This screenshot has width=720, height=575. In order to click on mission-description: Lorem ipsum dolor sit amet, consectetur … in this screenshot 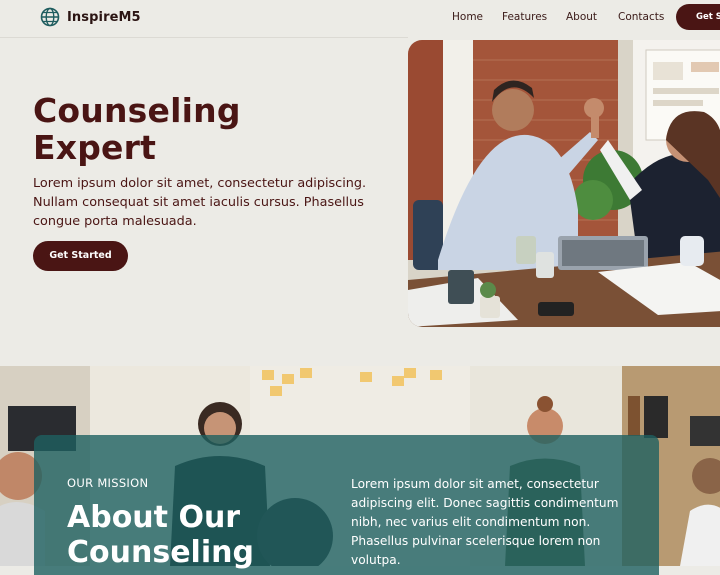, I will do `click(485, 522)`.